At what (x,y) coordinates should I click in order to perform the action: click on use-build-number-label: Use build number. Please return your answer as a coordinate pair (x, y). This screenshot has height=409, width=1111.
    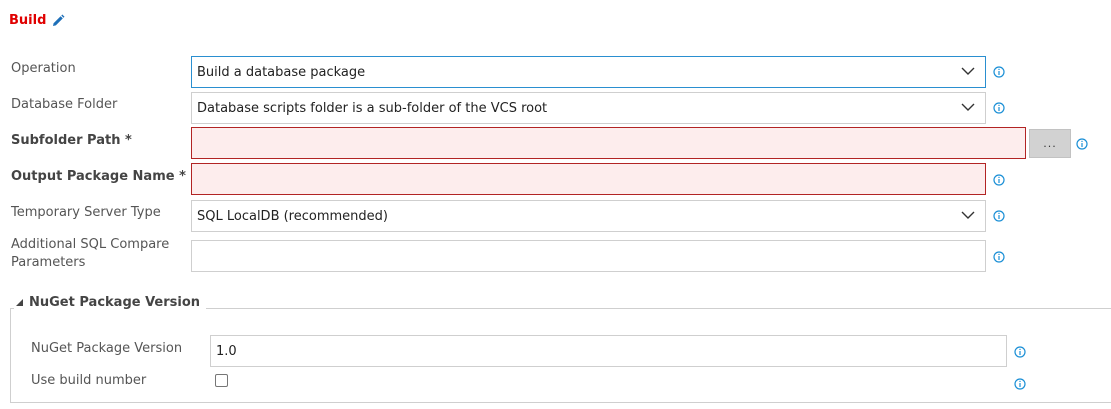
    Looking at the image, I should click on (89, 380).